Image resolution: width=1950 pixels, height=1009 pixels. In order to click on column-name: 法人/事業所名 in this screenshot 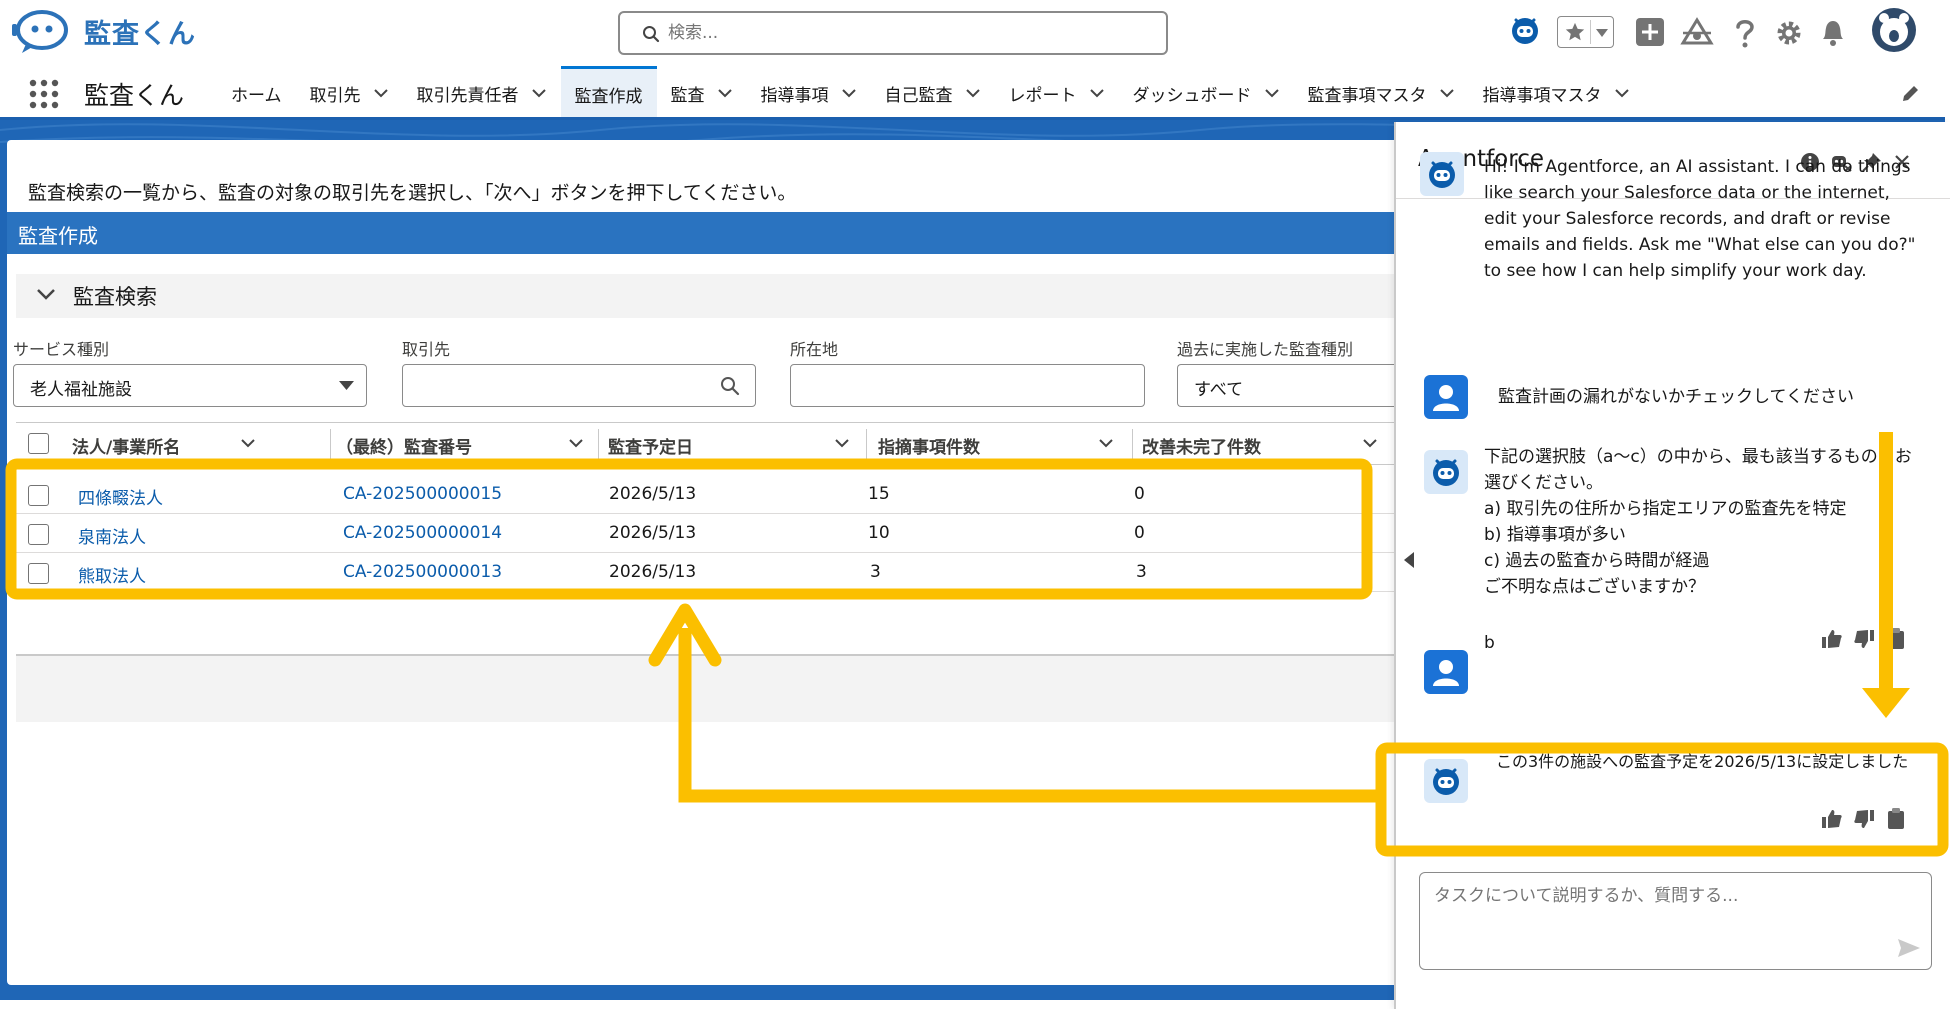, I will do `click(164, 444)`.